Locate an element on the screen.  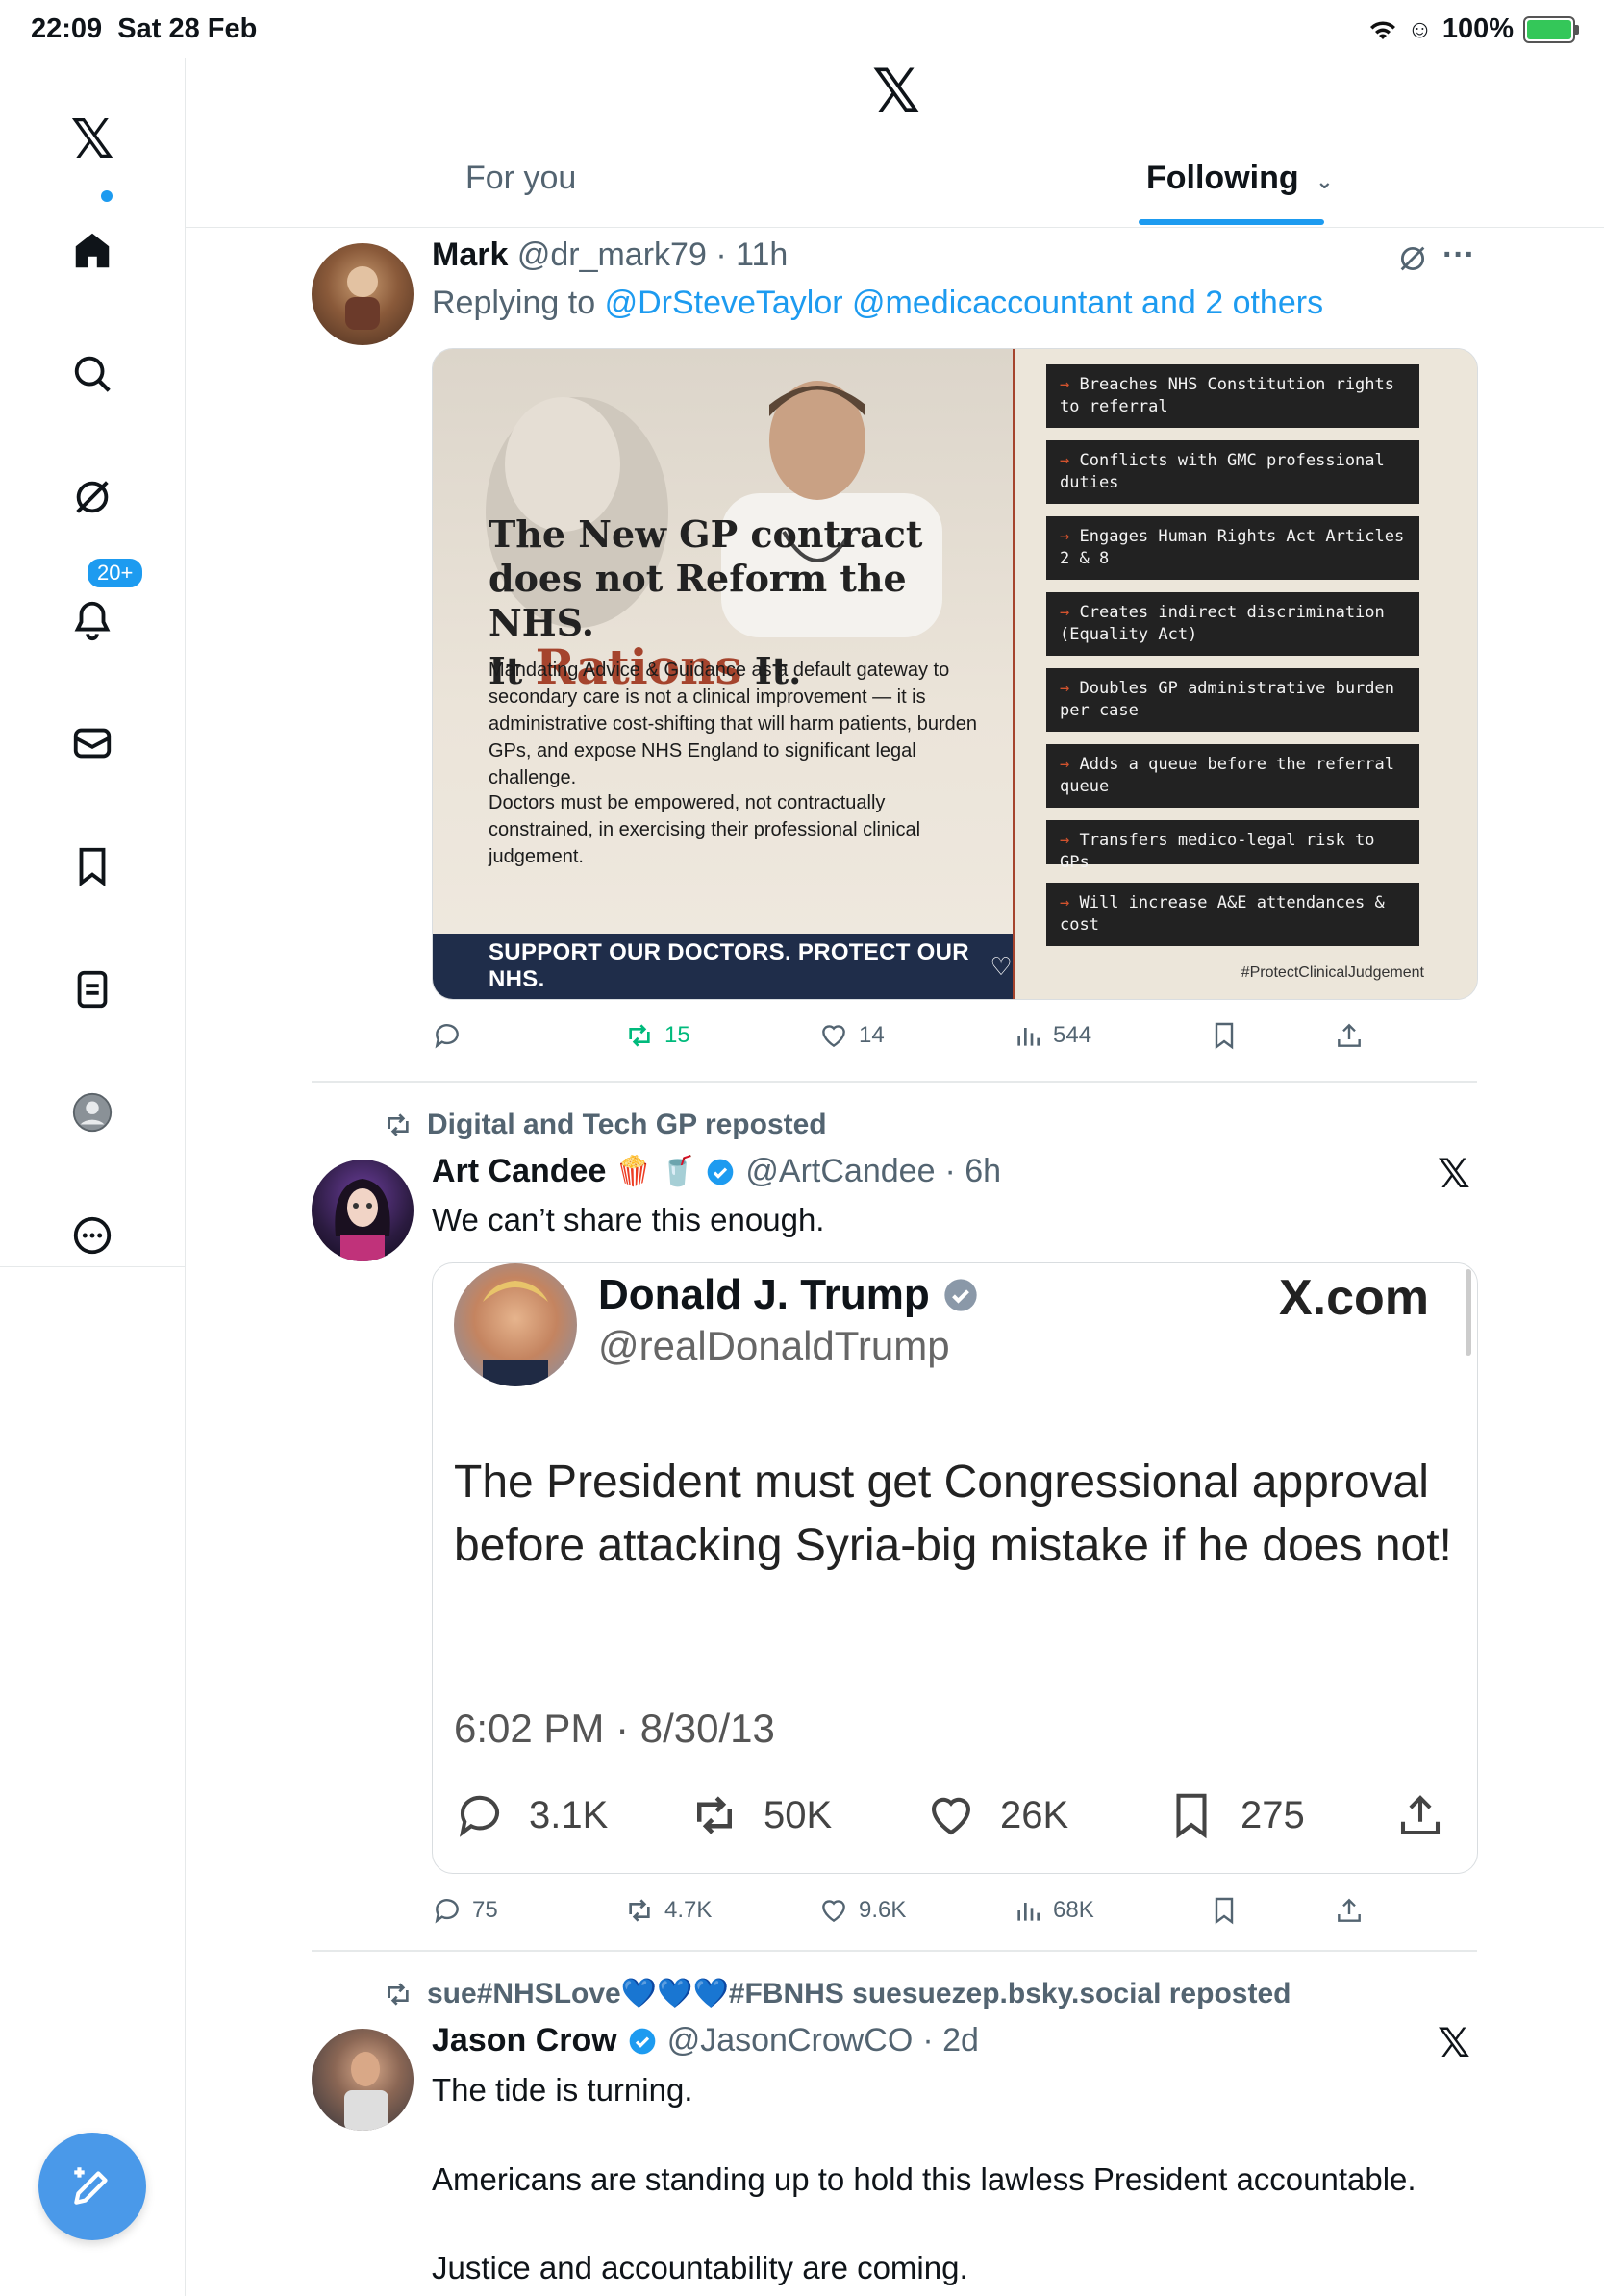
bell-icon is located at coordinates (92, 620).